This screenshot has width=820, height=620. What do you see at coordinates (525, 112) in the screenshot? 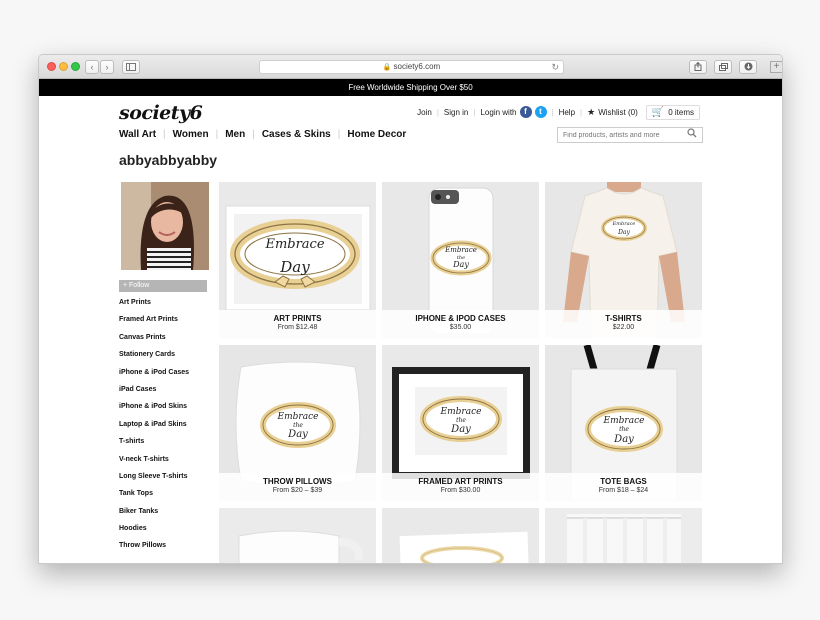
I see `facebook-icon: f` at bounding box center [525, 112].